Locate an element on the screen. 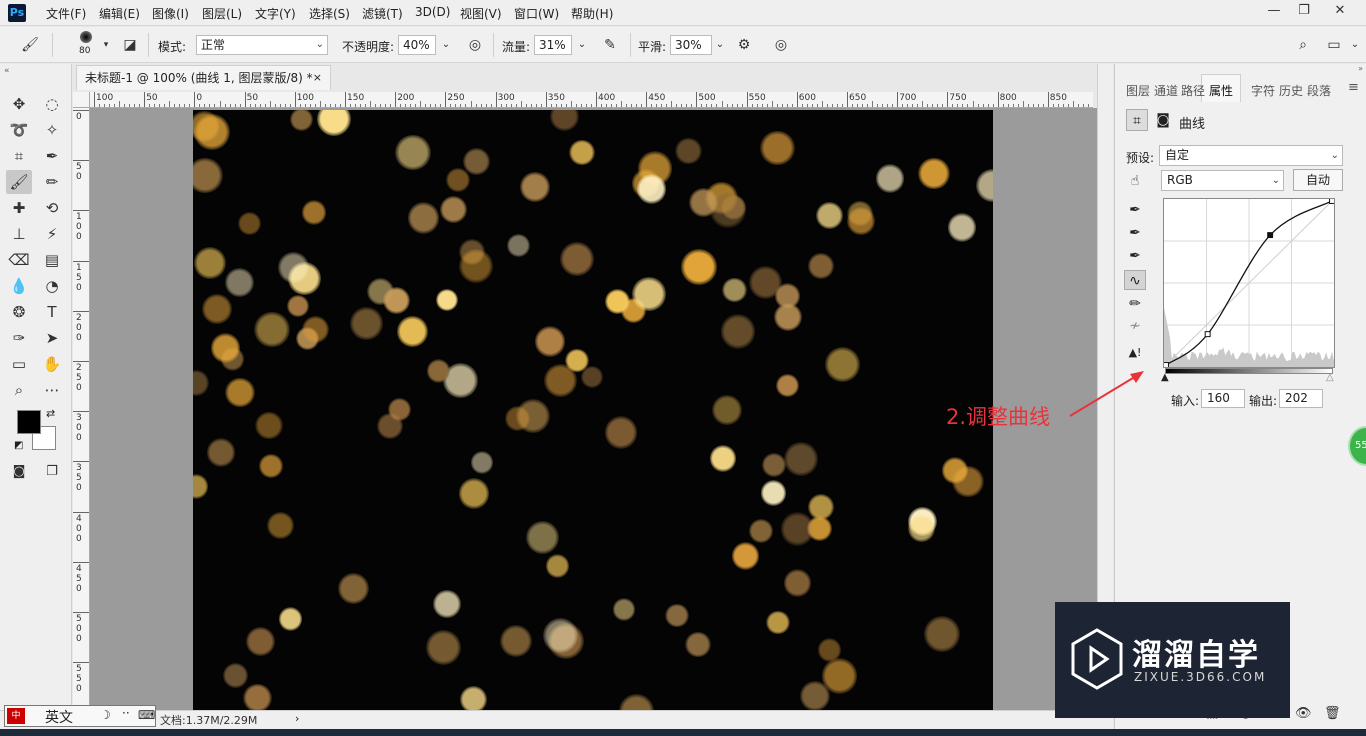 Image resolution: width=1366 pixels, height=736 pixels. preset-select: 自定 ⌄ is located at coordinates (1251, 155).